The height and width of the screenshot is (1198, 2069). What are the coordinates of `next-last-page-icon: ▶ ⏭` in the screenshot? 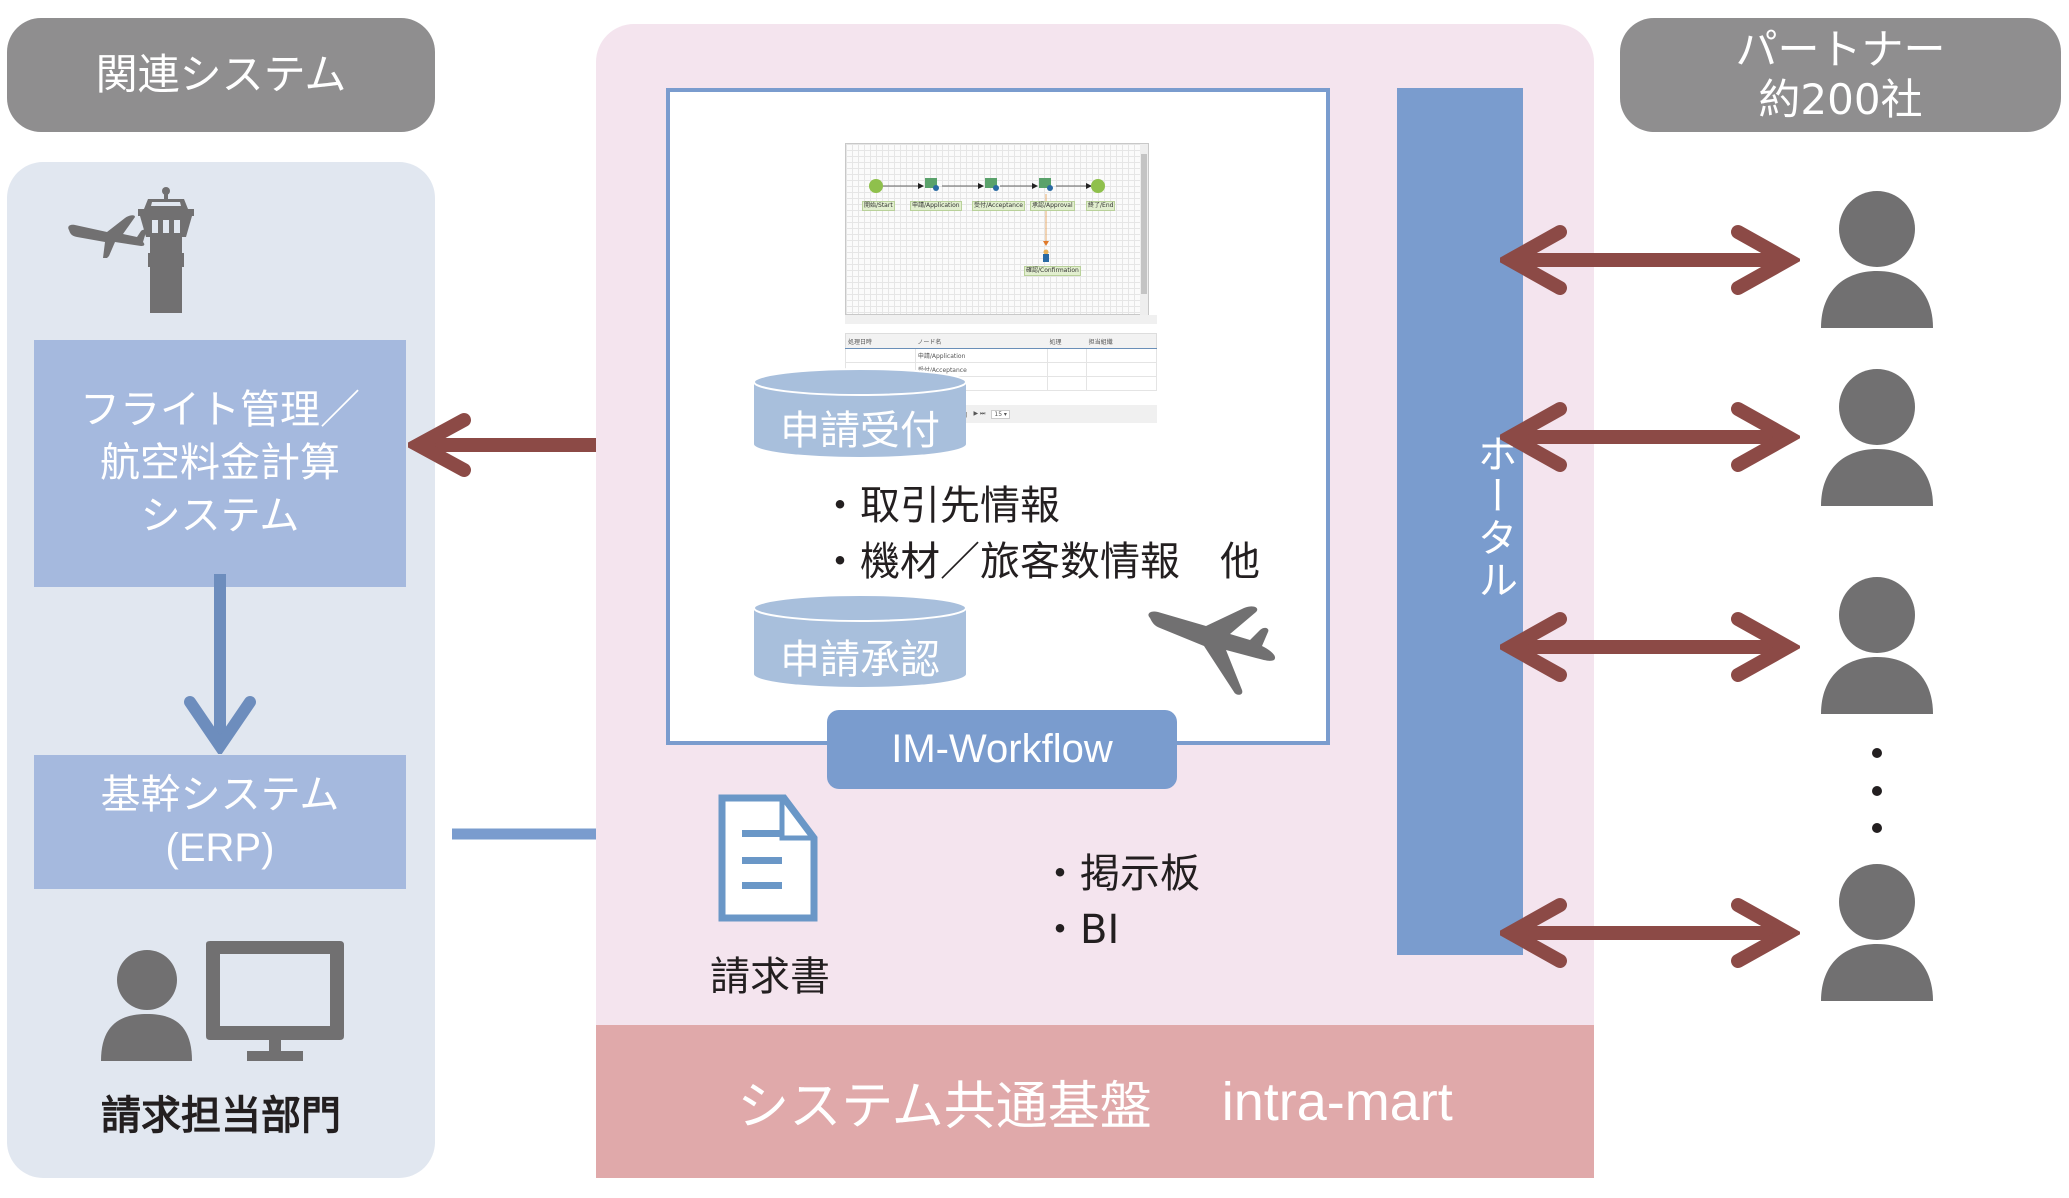 It's located at (979, 414).